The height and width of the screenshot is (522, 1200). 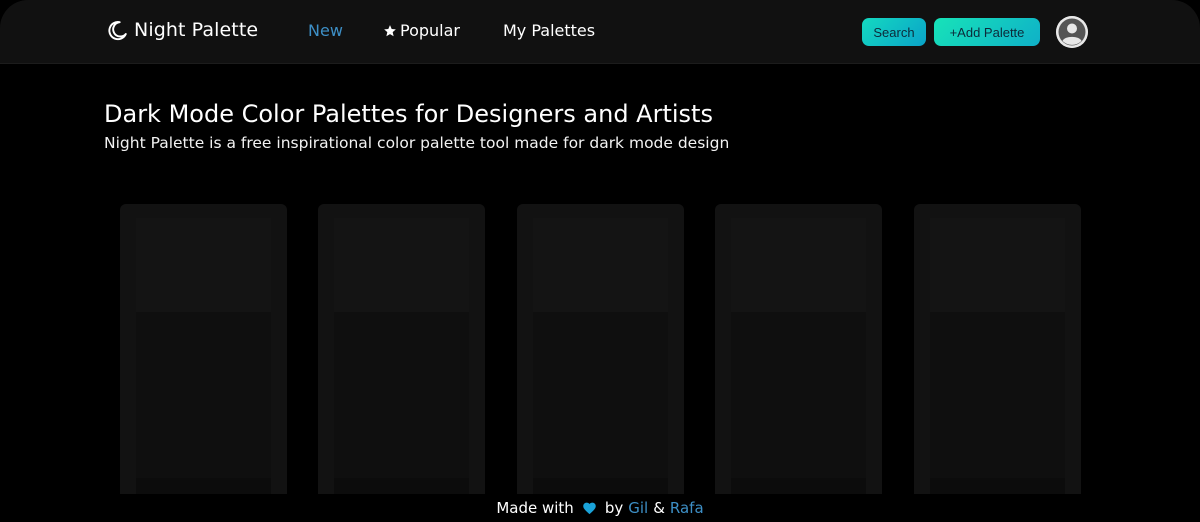 I want to click on search-button: Search, so click(x=894, y=32).